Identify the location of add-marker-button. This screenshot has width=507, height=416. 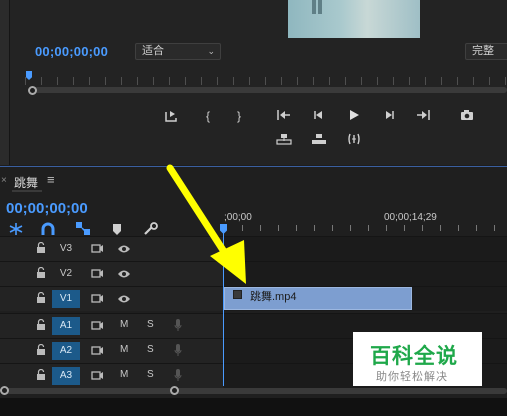
(171, 116).